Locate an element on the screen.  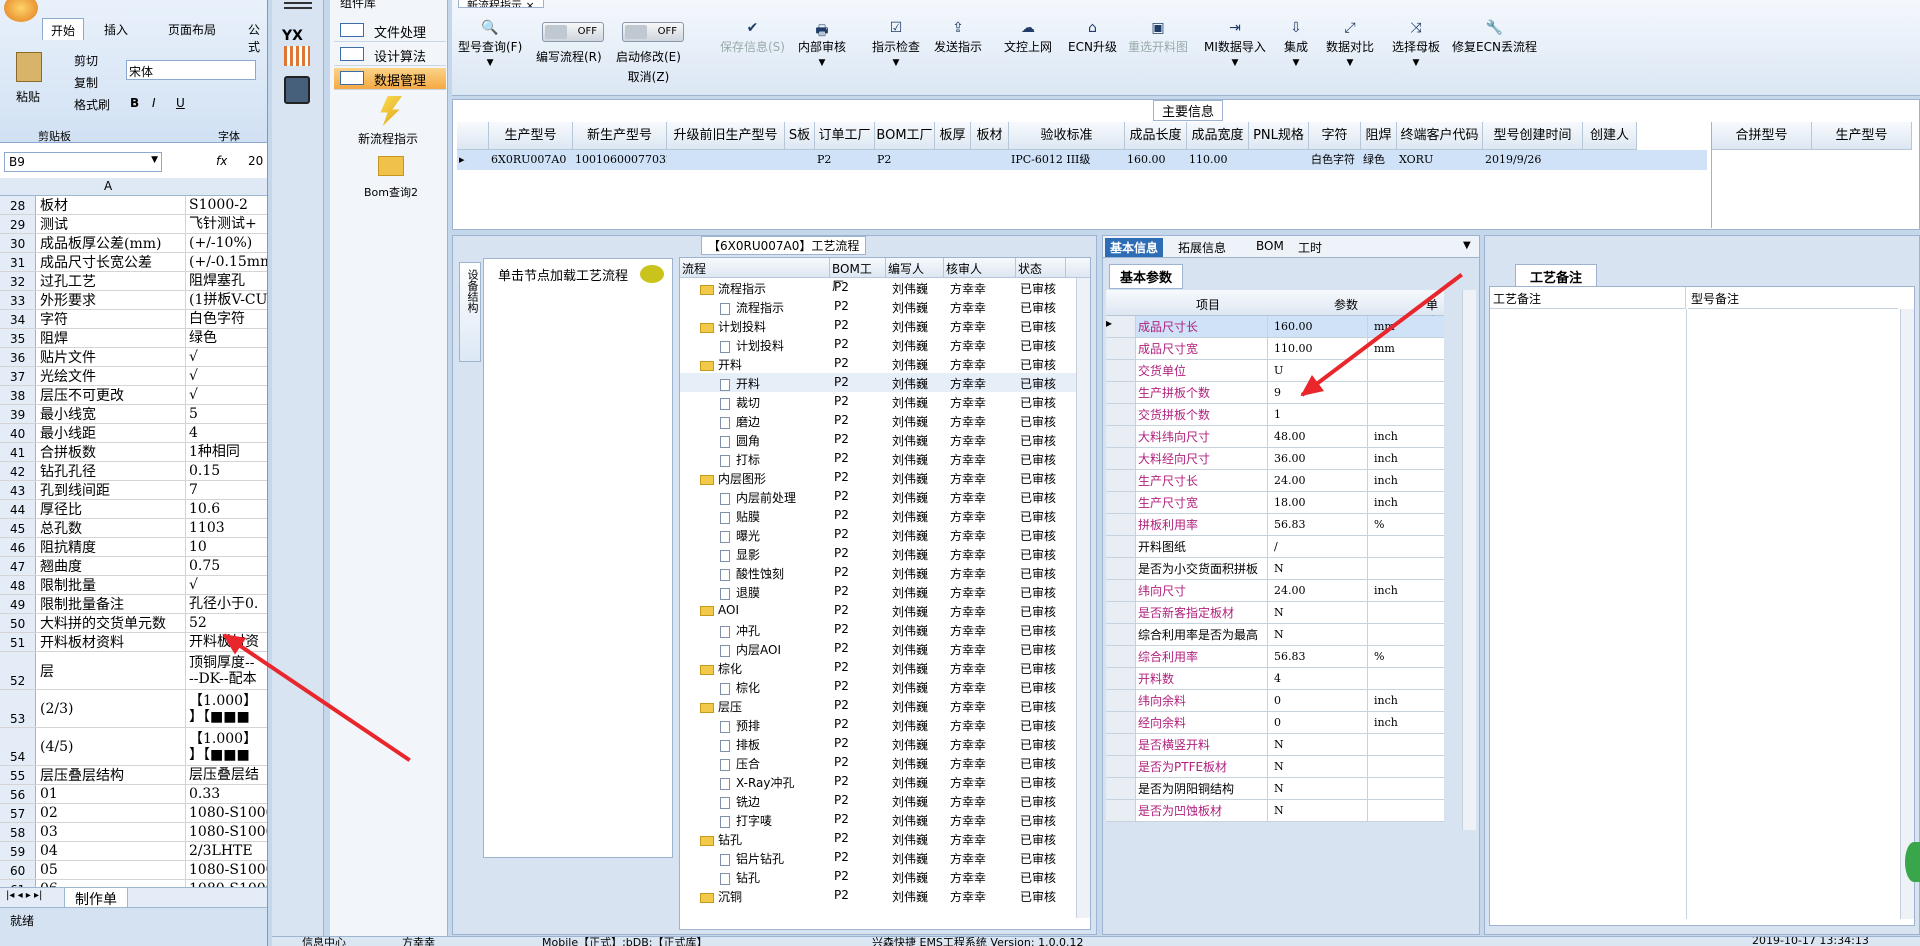
grid-header: 创建人 is located at coordinates (1610, 136).